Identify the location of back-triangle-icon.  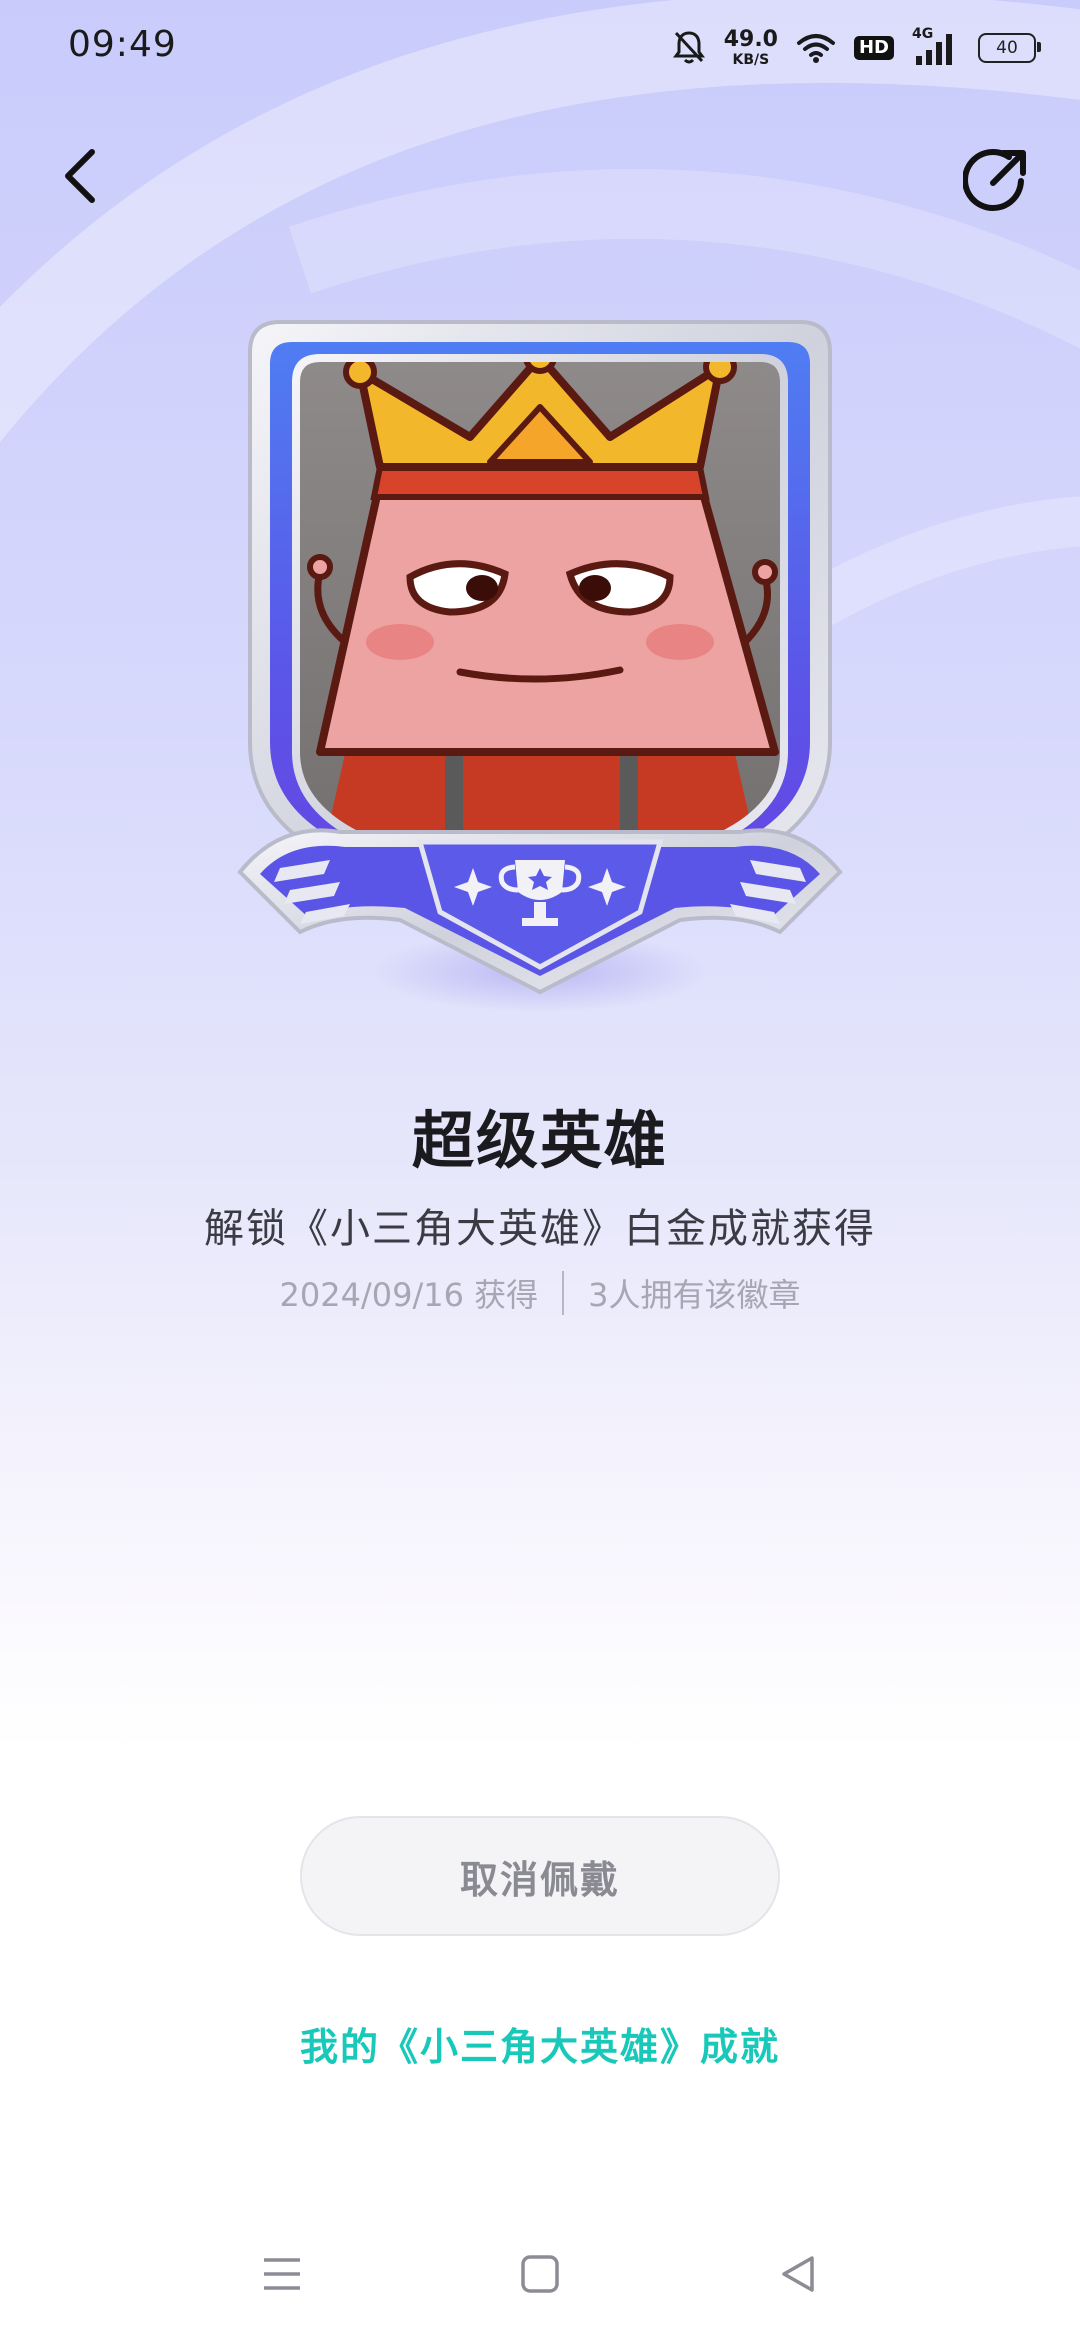
(798, 2274).